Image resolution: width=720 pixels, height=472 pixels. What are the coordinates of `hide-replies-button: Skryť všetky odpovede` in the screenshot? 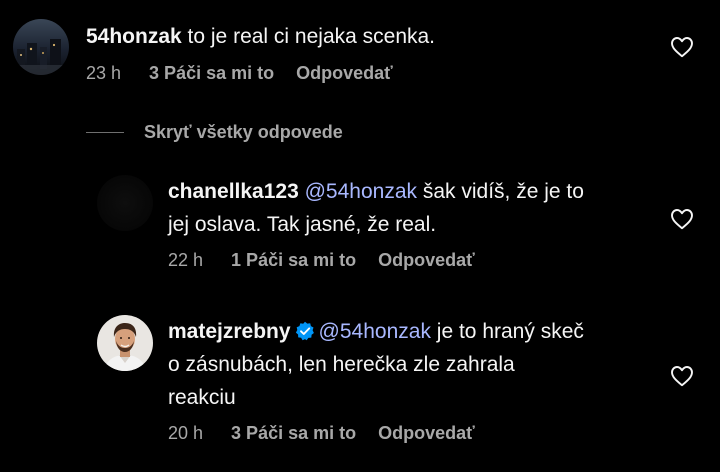 It's located at (214, 132).